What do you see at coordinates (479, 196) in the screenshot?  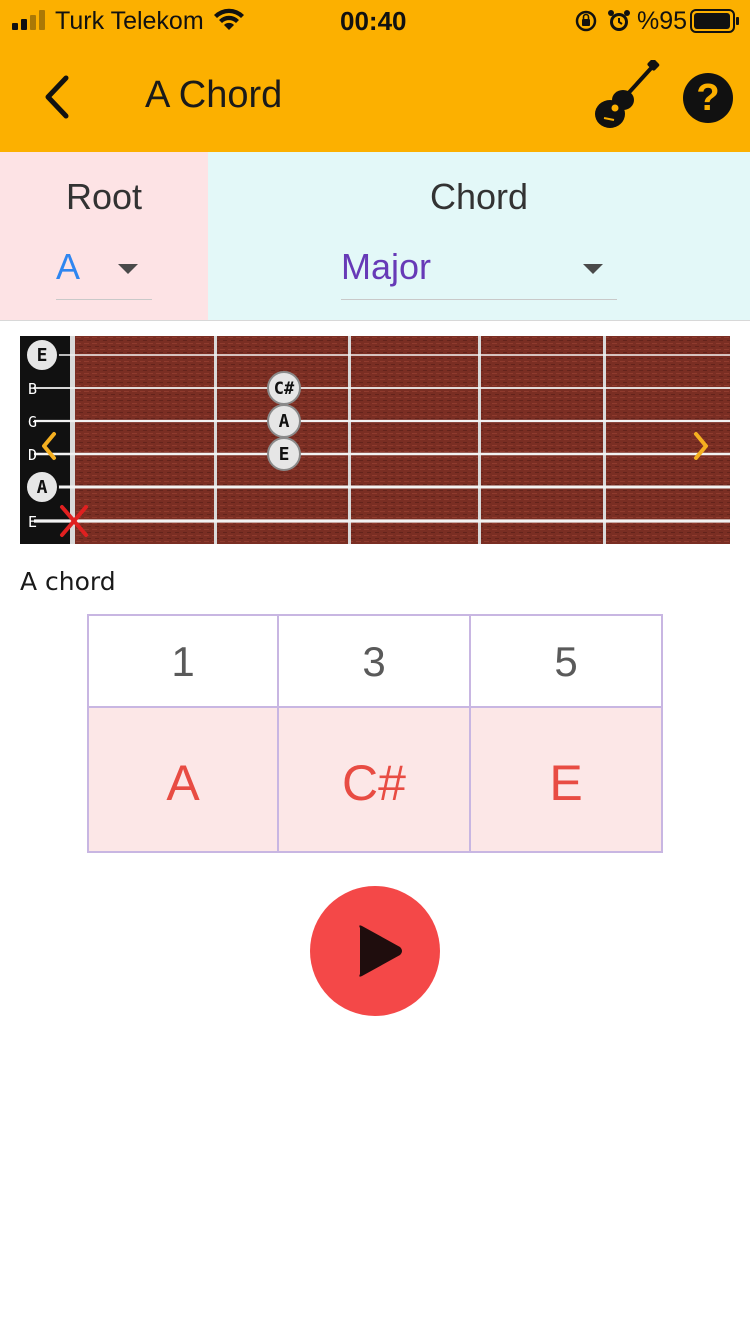 I see `chord-label: Chord` at bounding box center [479, 196].